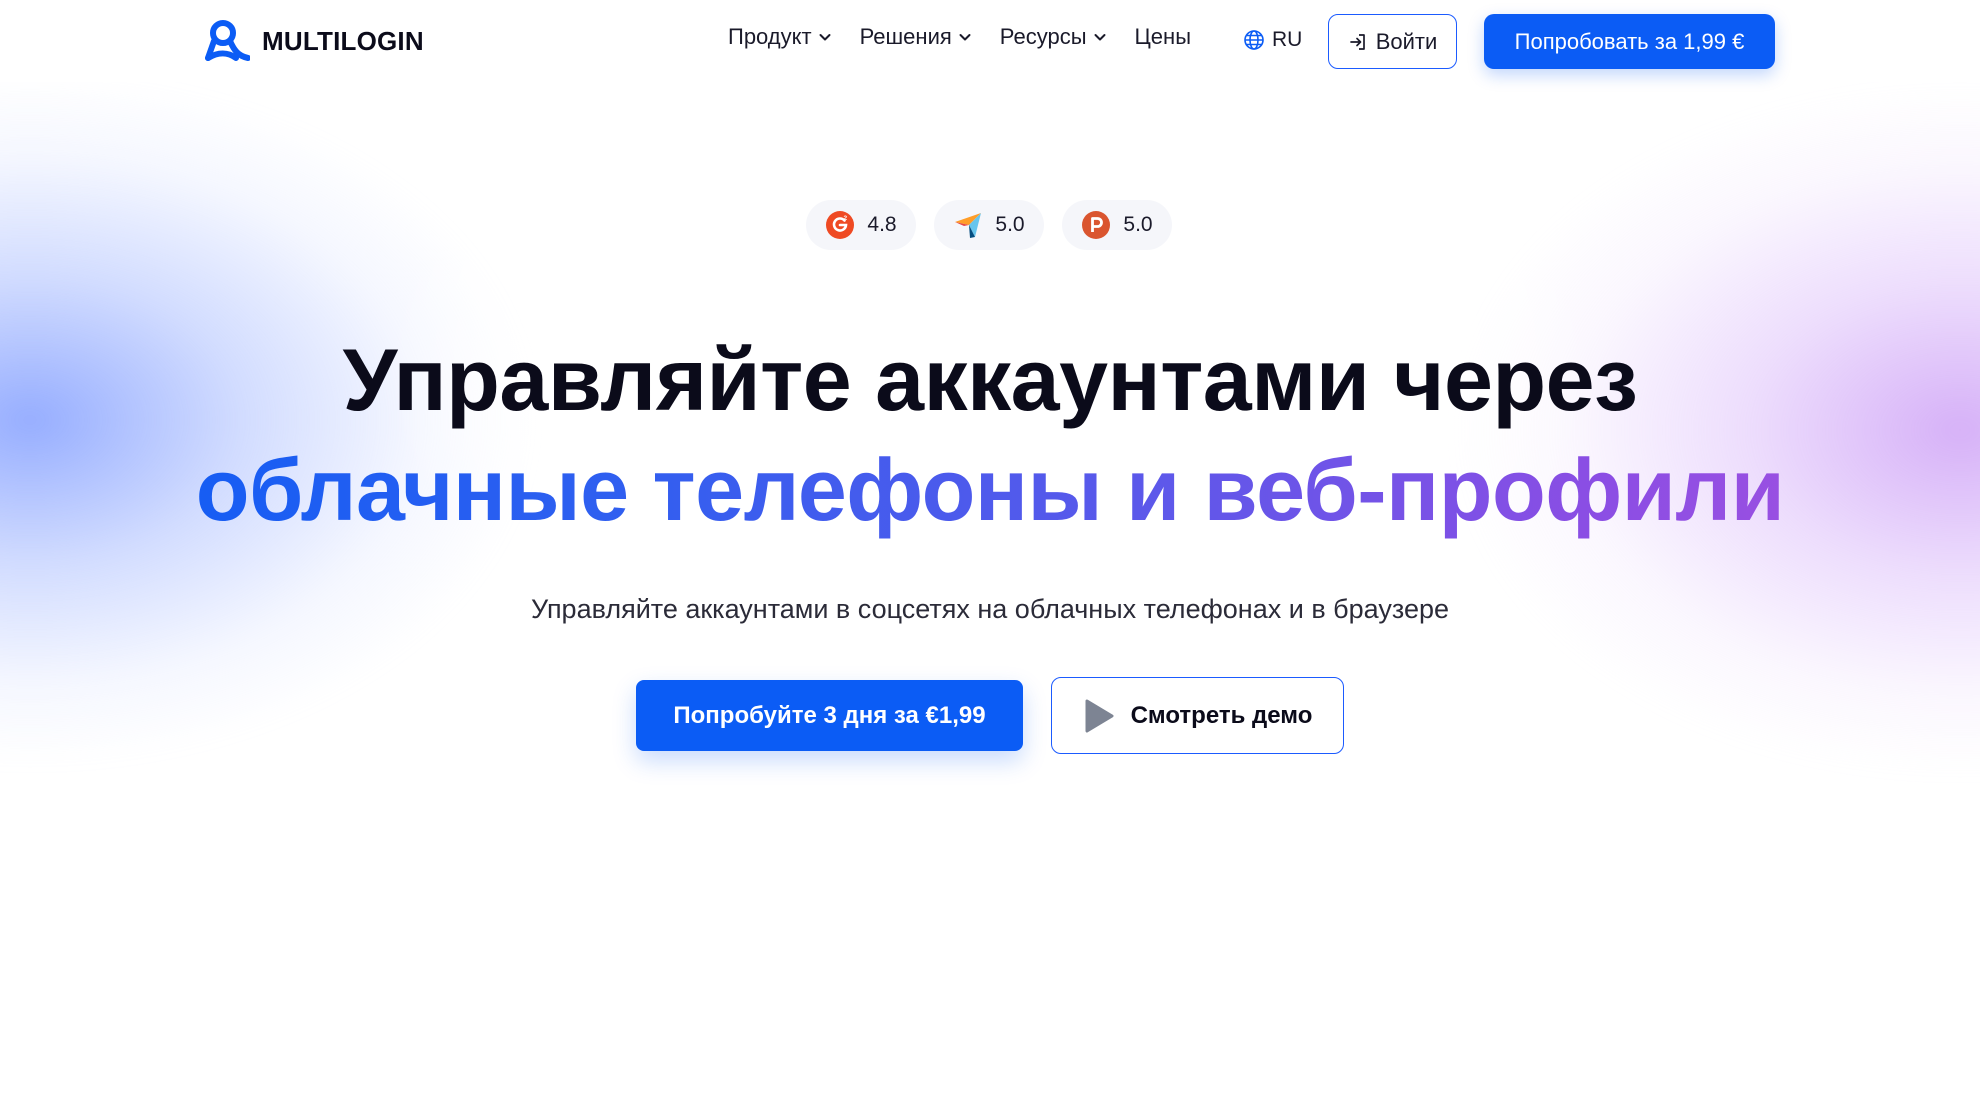 The image size is (1980, 1113). Describe the element at coordinates (829, 715) in the screenshot. I see `try-3-days-button: Попробуйте 3 дня за €1,99` at that location.